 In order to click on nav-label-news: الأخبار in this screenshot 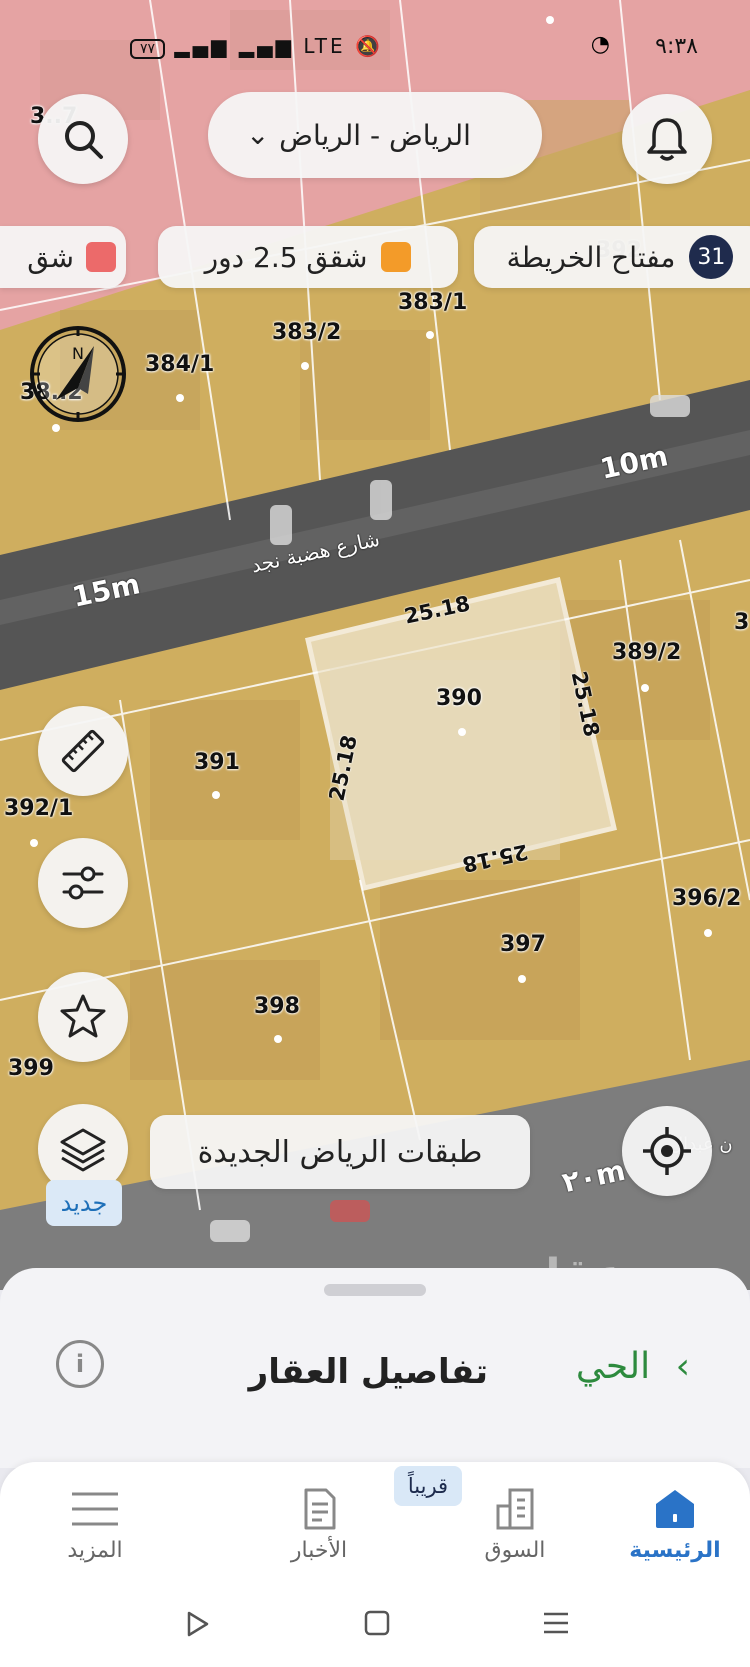, I will do `click(319, 1550)`.